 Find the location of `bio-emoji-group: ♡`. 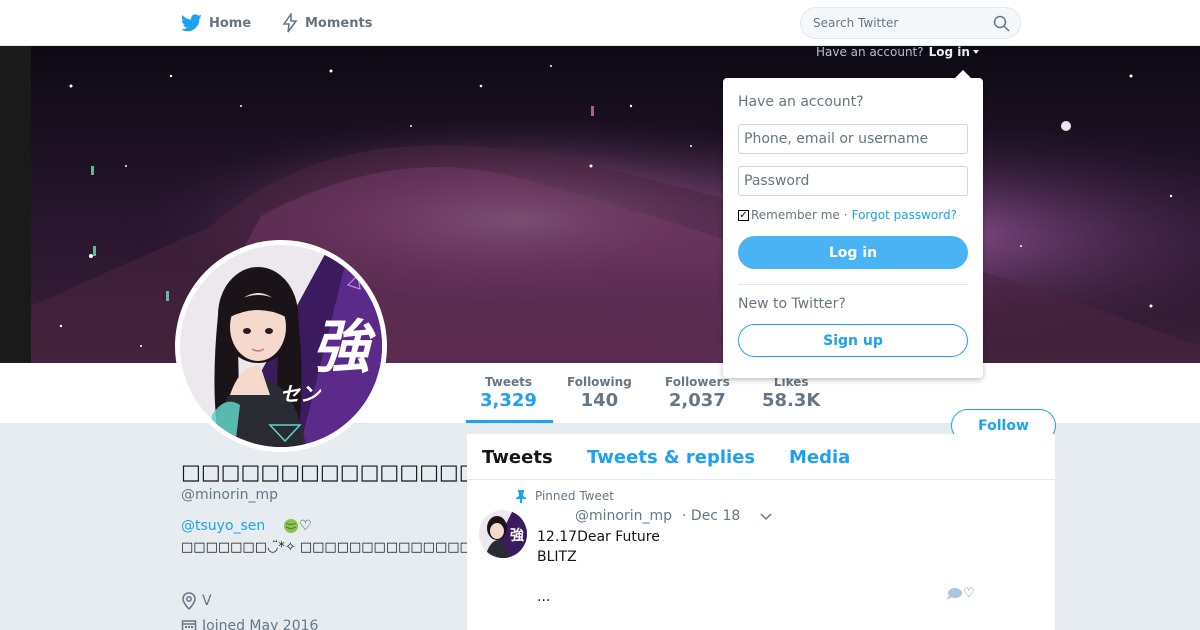

bio-emoji-group: ♡ is located at coordinates (297, 526).